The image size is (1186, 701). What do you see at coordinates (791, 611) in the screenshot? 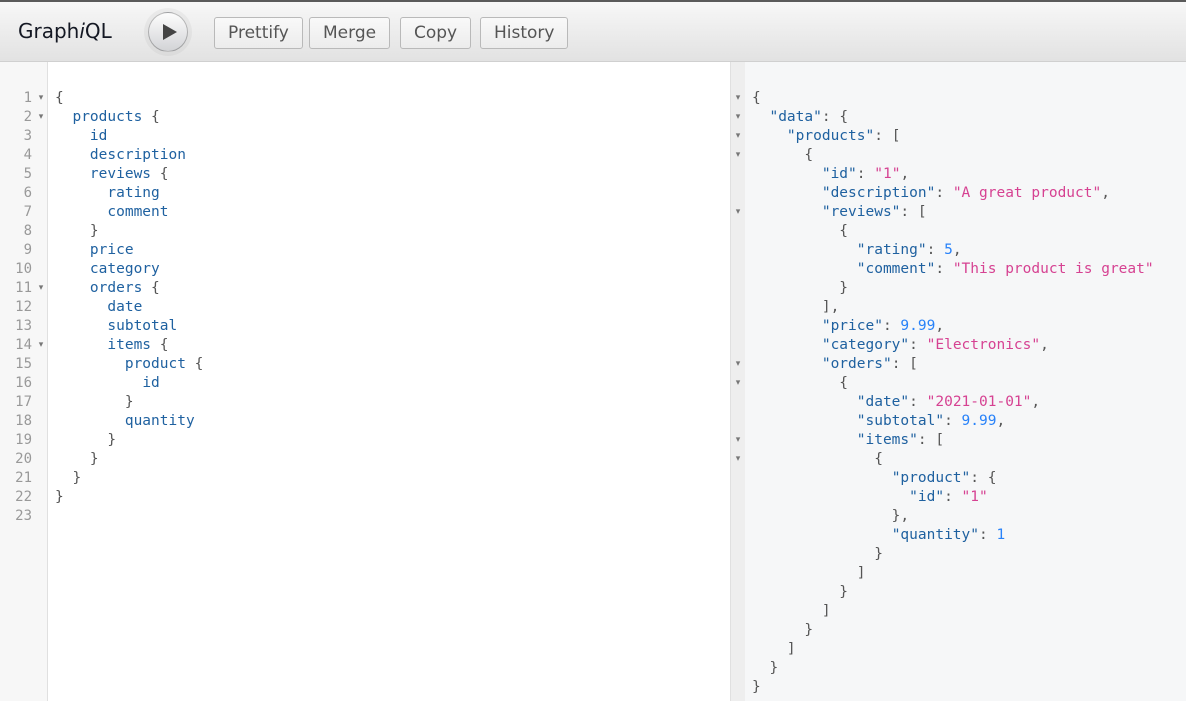
I see `result-line: ]` at bounding box center [791, 611].